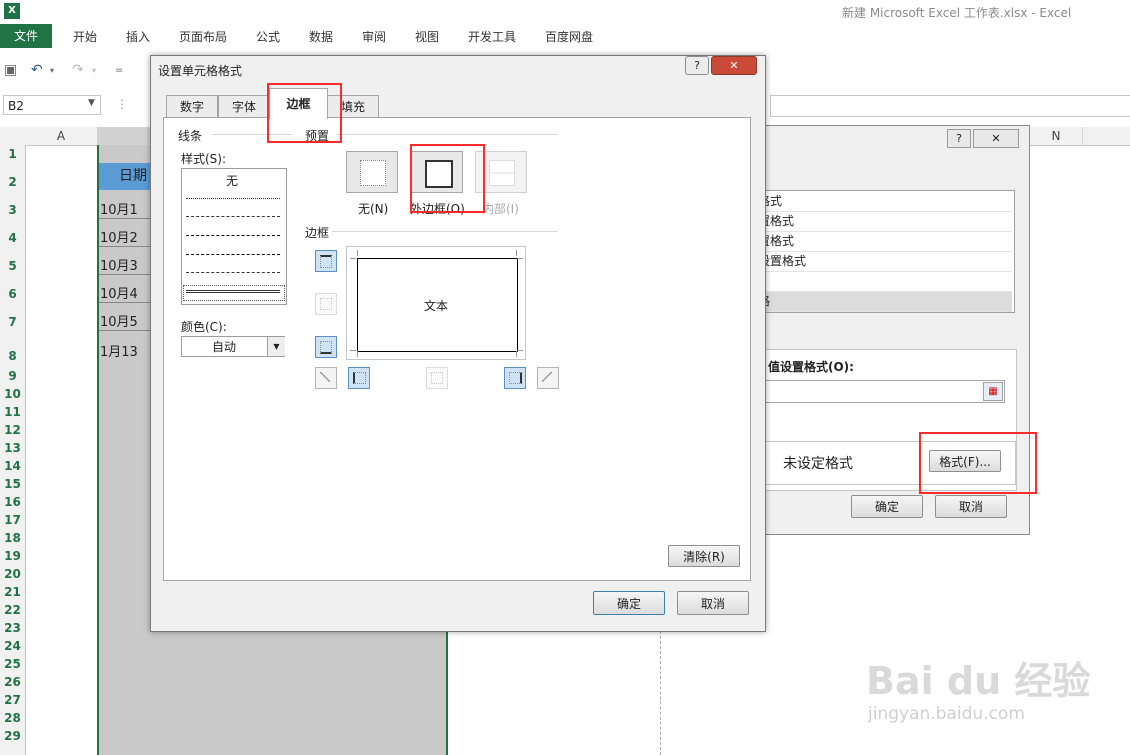 Image resolution: width=1130 pixels, height=755 pixels. Describe the element at coordinates (971, 506) in the screenshot. I see `cf-cancel-button: 取消` at that location.